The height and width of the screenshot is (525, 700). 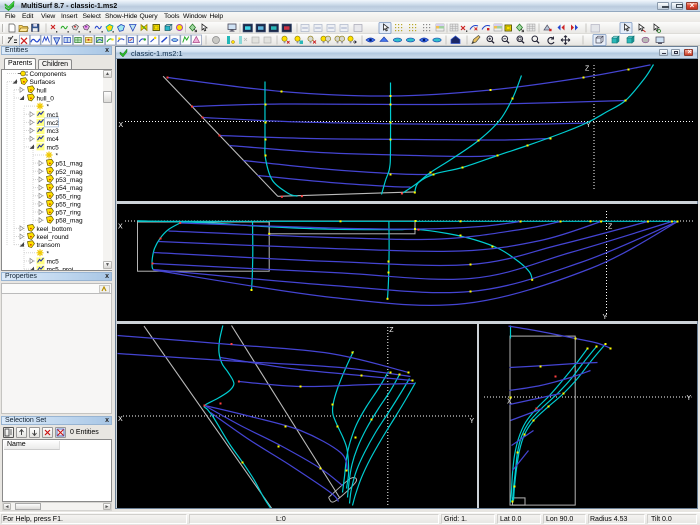 What do you see at coordinates (53, 139) in the screenshot?
I see `svg-text: mc4` at bounding box center [53, 139].